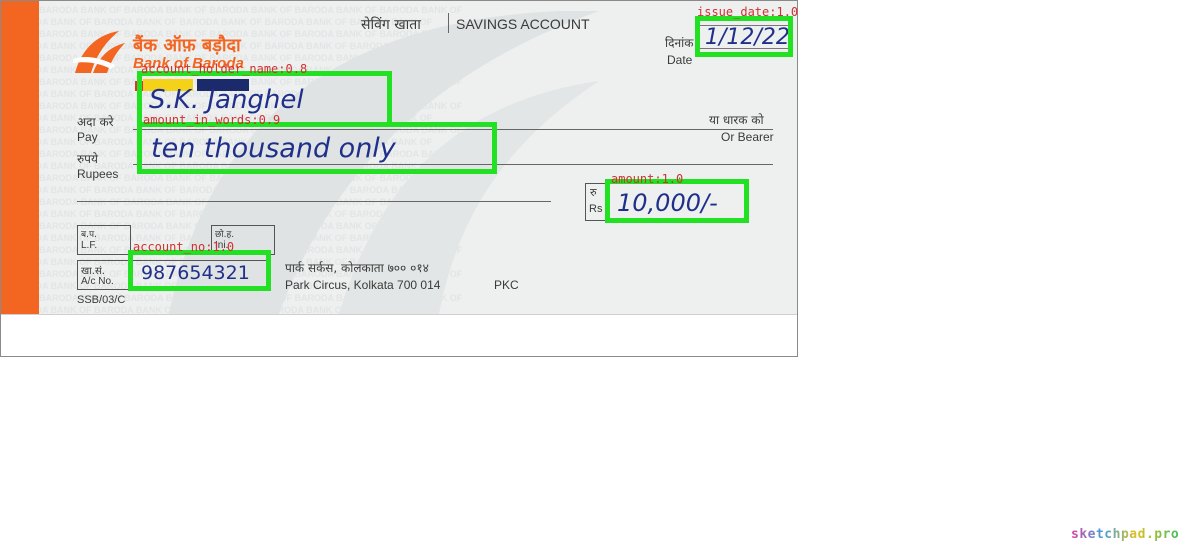 This screenshot has height=545, width=1197. What do you see at coordinates (95, 122) in the screenshot?
I see `pay-label-hindi: अदा करे` at bounding box center [95, 122].